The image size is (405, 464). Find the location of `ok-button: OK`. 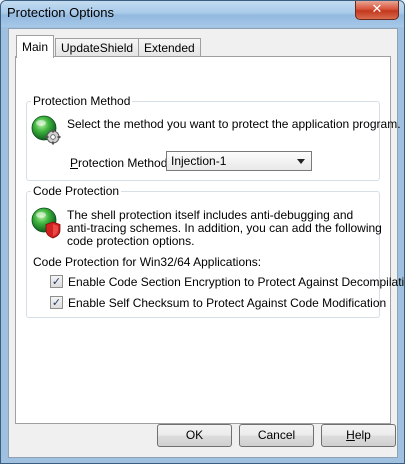

ok-button: OK is located at coordinates (194, 435).